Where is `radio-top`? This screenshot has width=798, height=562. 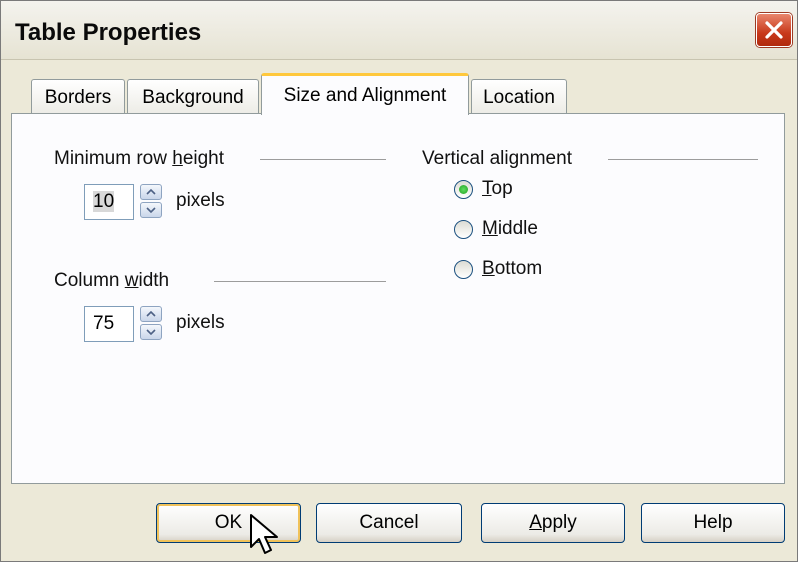 radio-top is located at coordinates (463, 189).